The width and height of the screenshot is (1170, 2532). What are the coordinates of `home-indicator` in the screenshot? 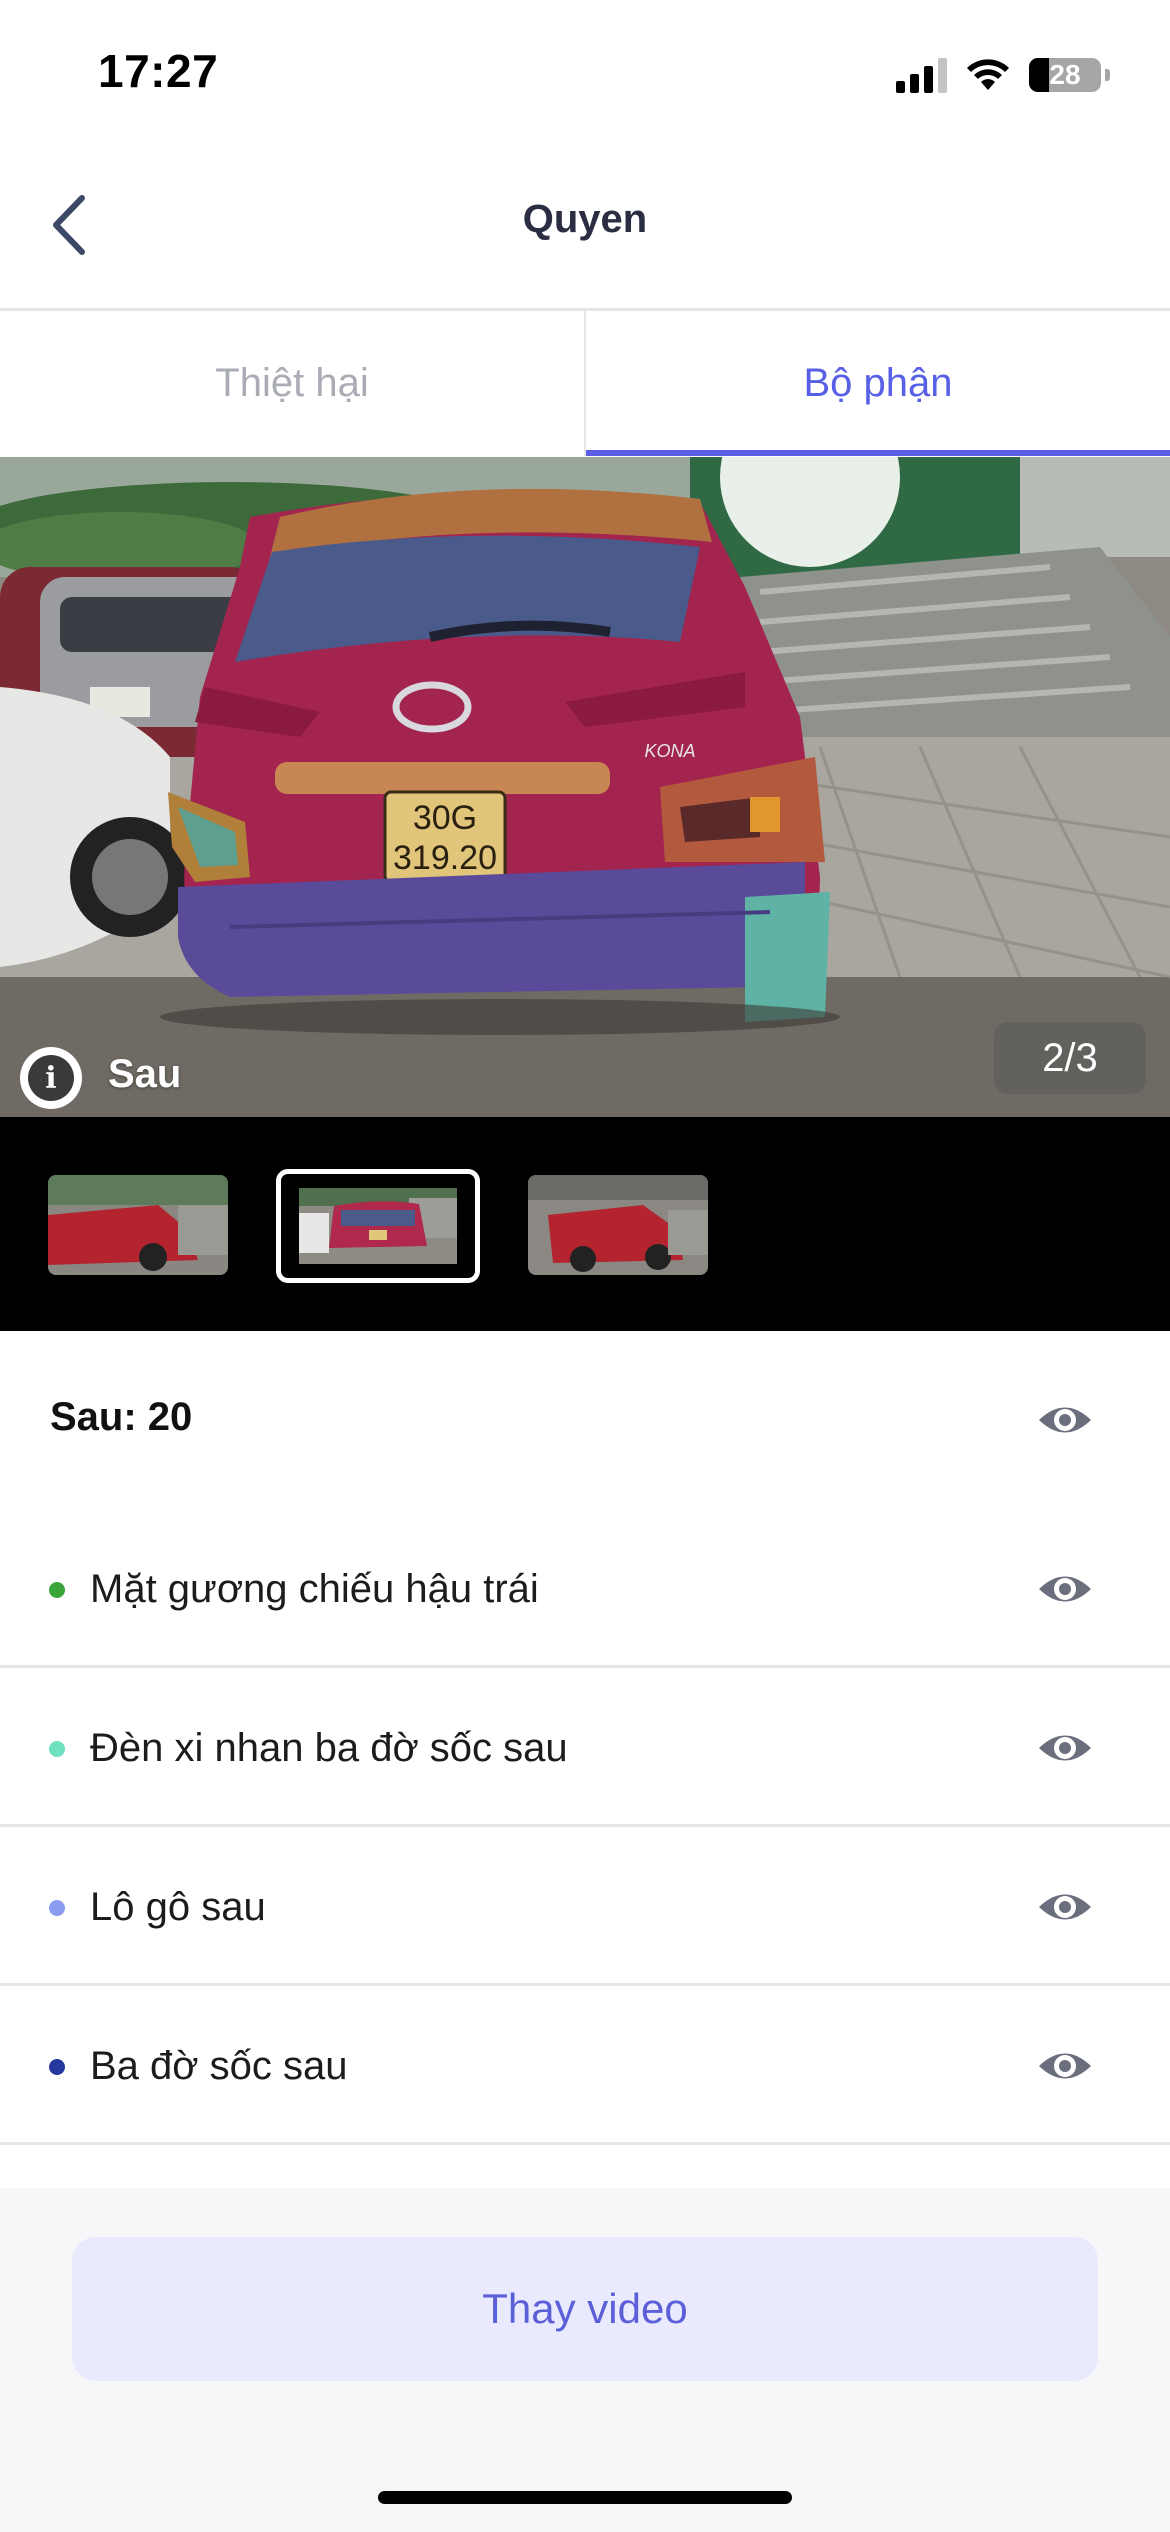 It's located at (585, 2497).